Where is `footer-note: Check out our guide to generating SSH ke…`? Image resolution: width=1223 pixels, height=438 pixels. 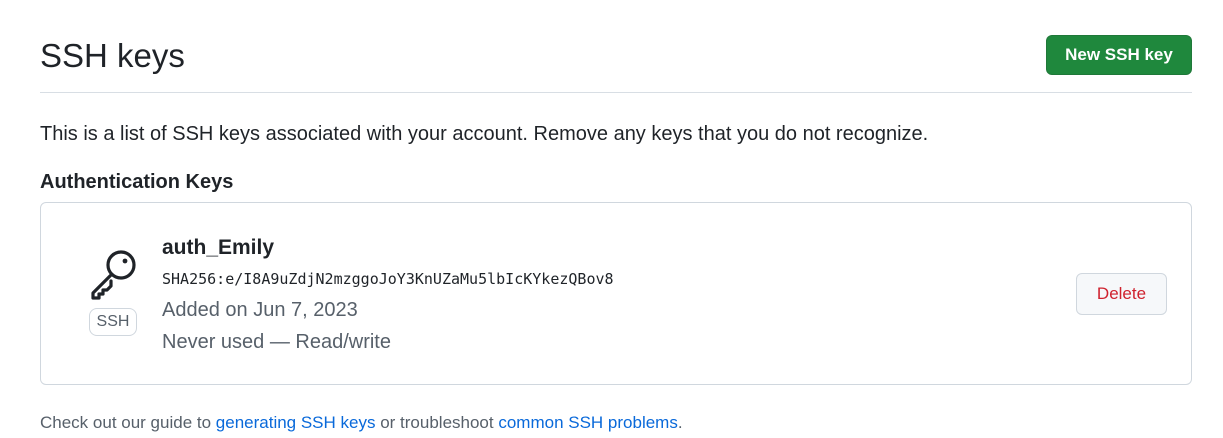 footer-note: Check out our guide to generating SSH ke… is located at coordinates (361, 423).